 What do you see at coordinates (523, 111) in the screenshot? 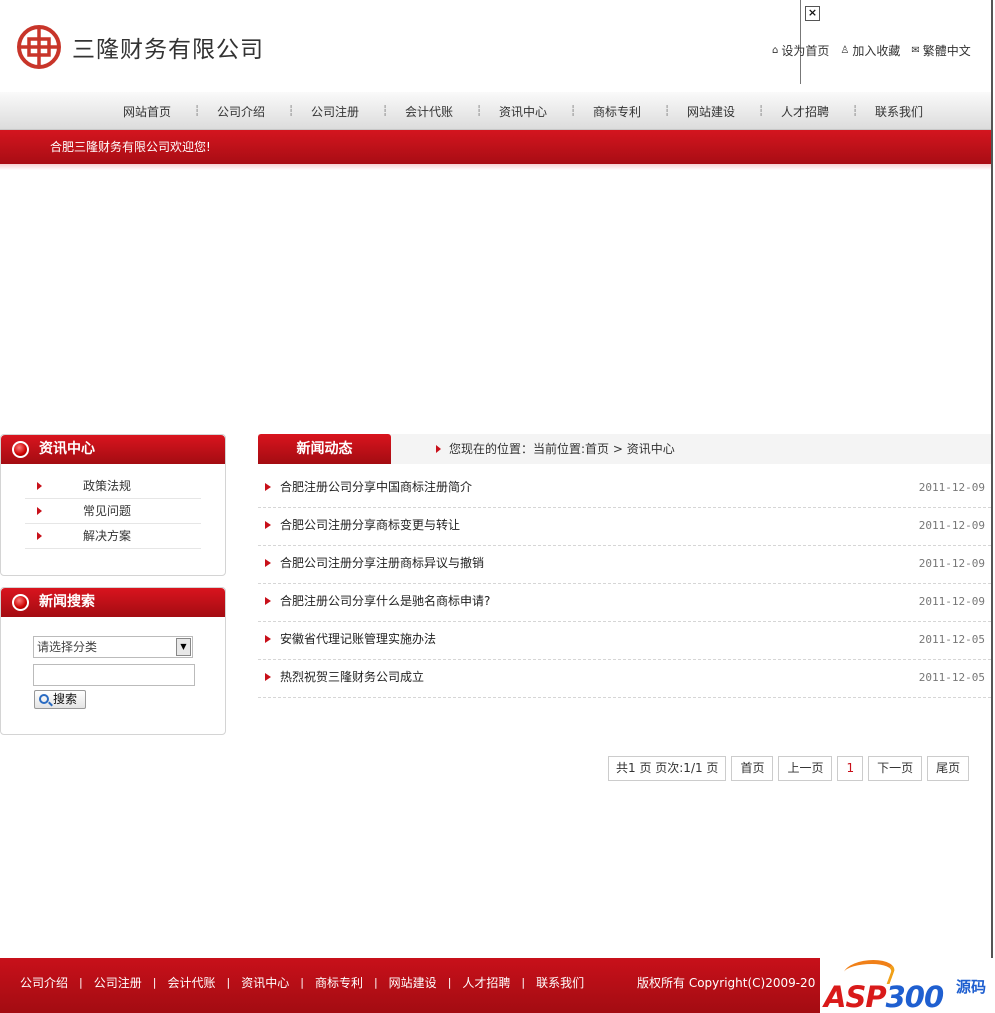
I see `nav-item: 资讯中心` at bounding box center [523, 111].